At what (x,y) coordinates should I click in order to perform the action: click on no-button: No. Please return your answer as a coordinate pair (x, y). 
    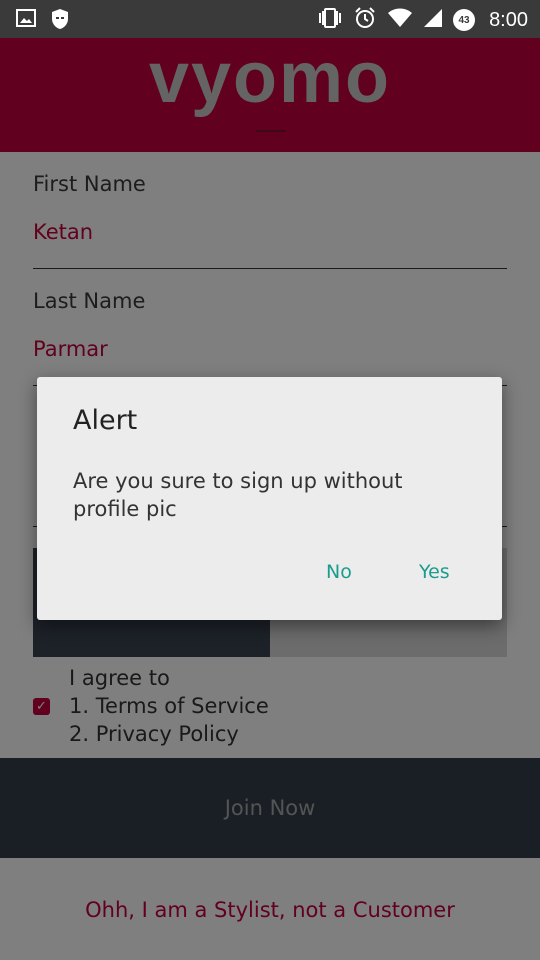
    Looking at the image, I should click on (339, 572).